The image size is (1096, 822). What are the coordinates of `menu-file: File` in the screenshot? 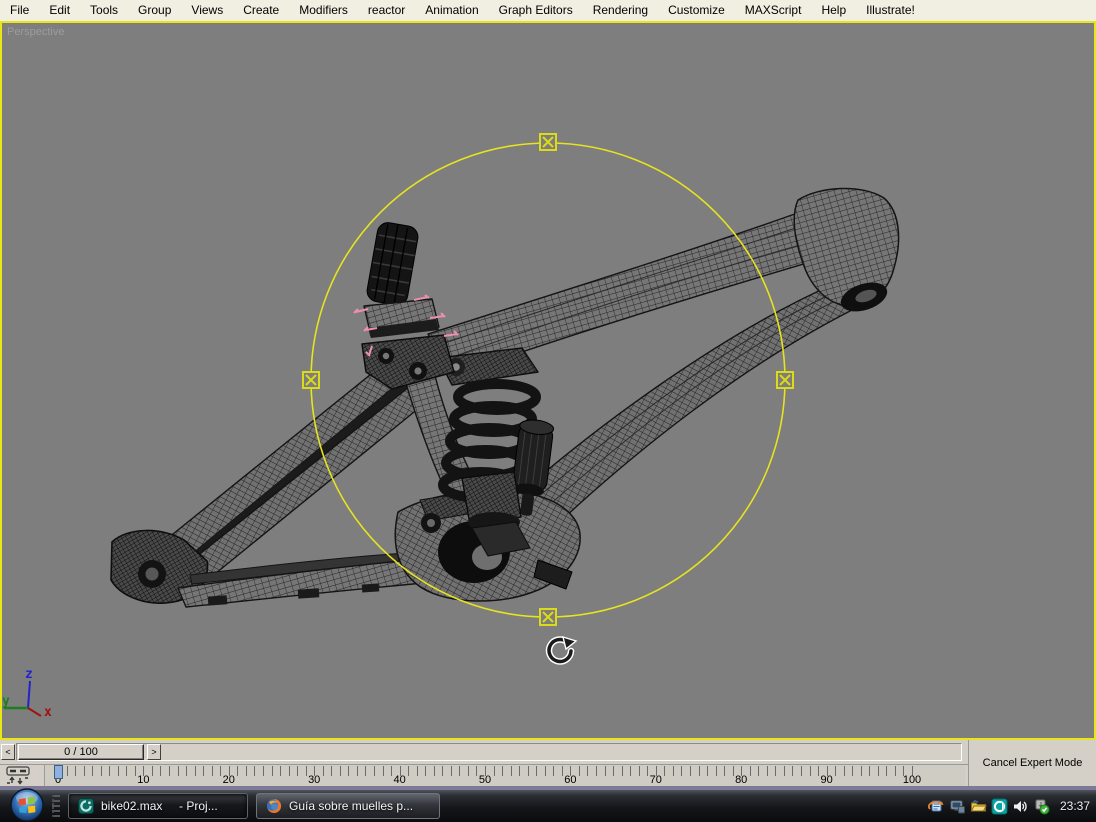 It's located at (19, 10).